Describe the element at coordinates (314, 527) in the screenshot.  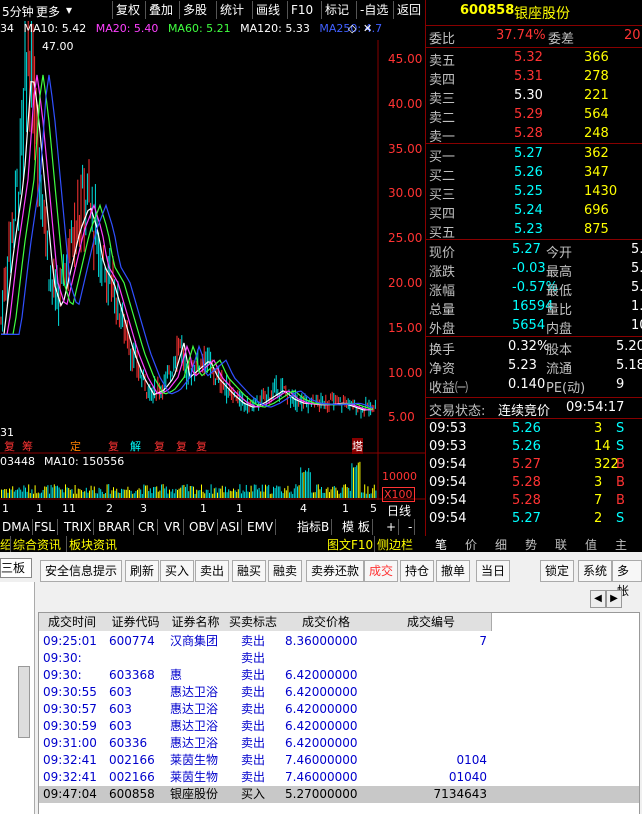
I see `tab-indicator-b: 指标B` at that location.